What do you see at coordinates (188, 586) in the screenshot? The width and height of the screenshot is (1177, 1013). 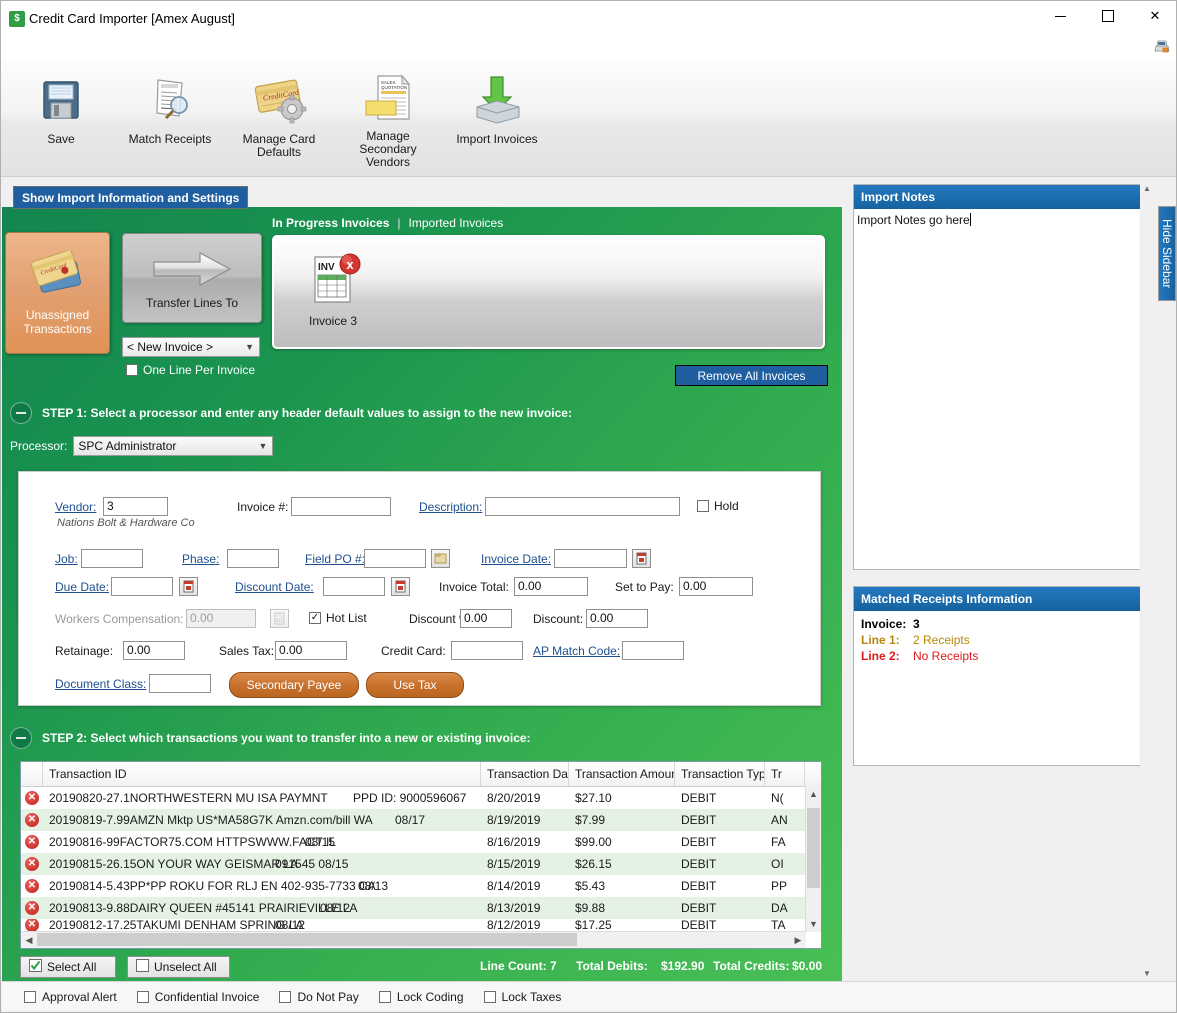 I see `due-date-calendar-button` at bounding box center [188, 586].